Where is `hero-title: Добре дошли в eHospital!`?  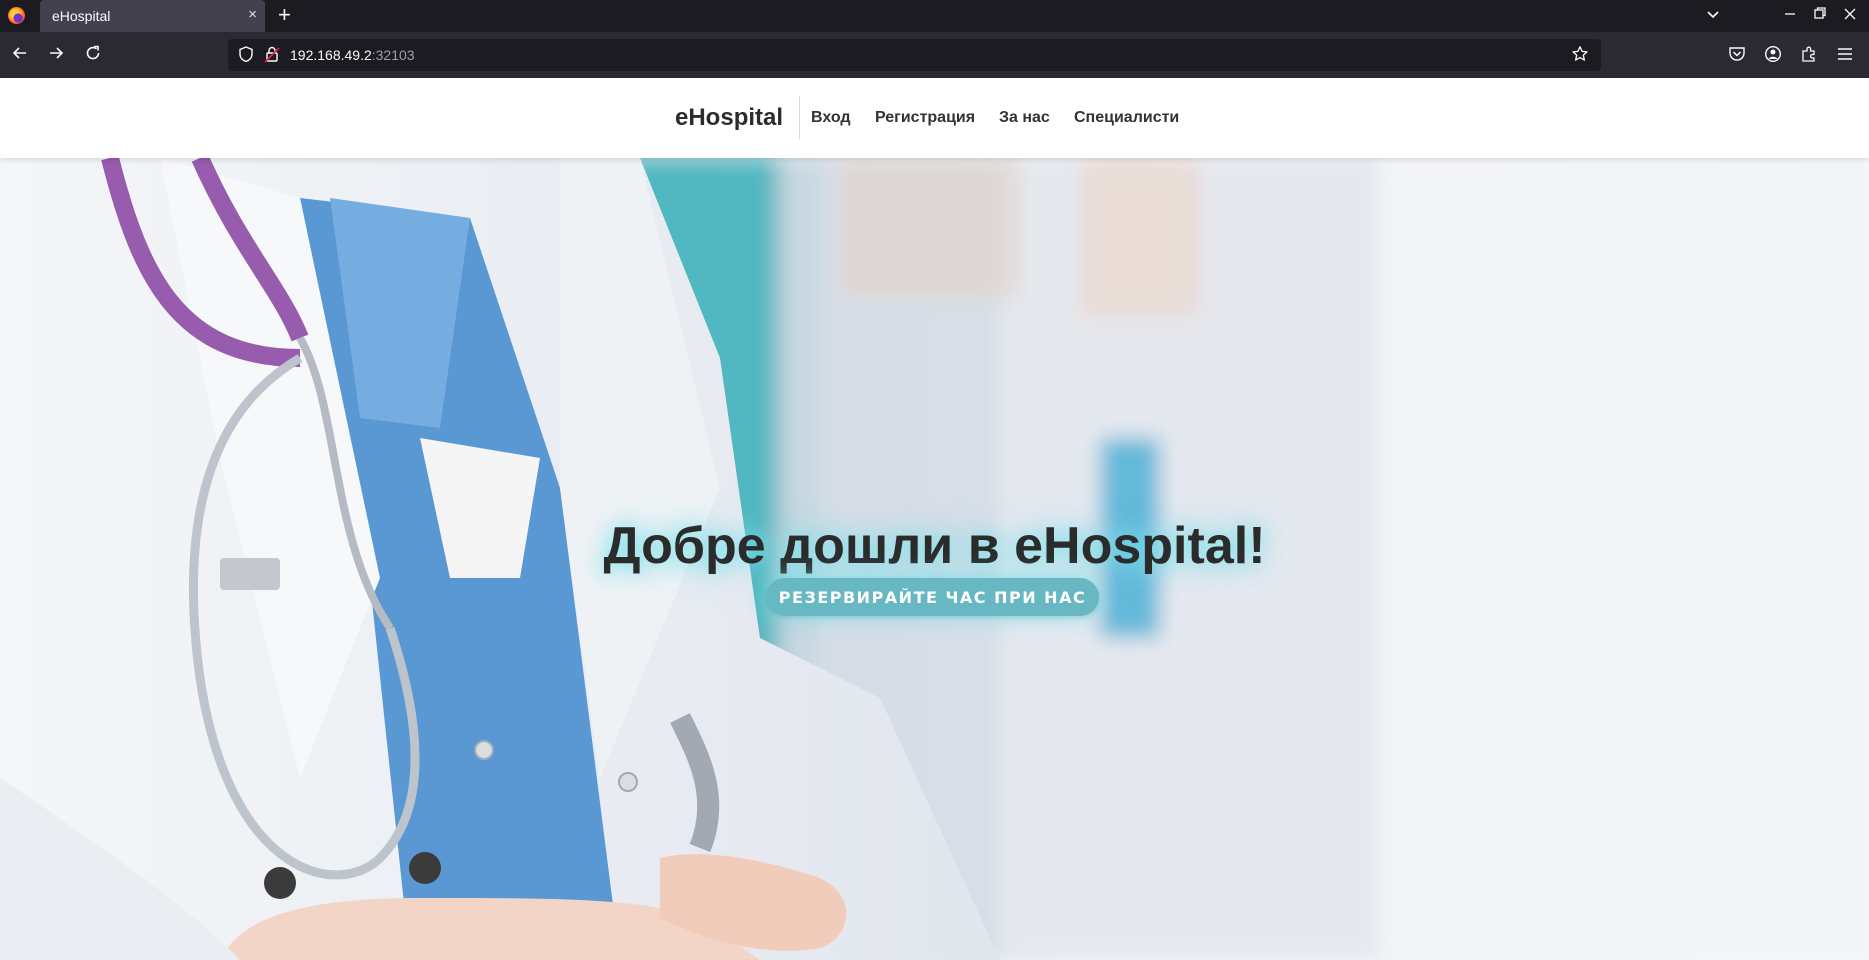
hero-title: Добре дошли в eHospital! is located at coordinates (934, 546).